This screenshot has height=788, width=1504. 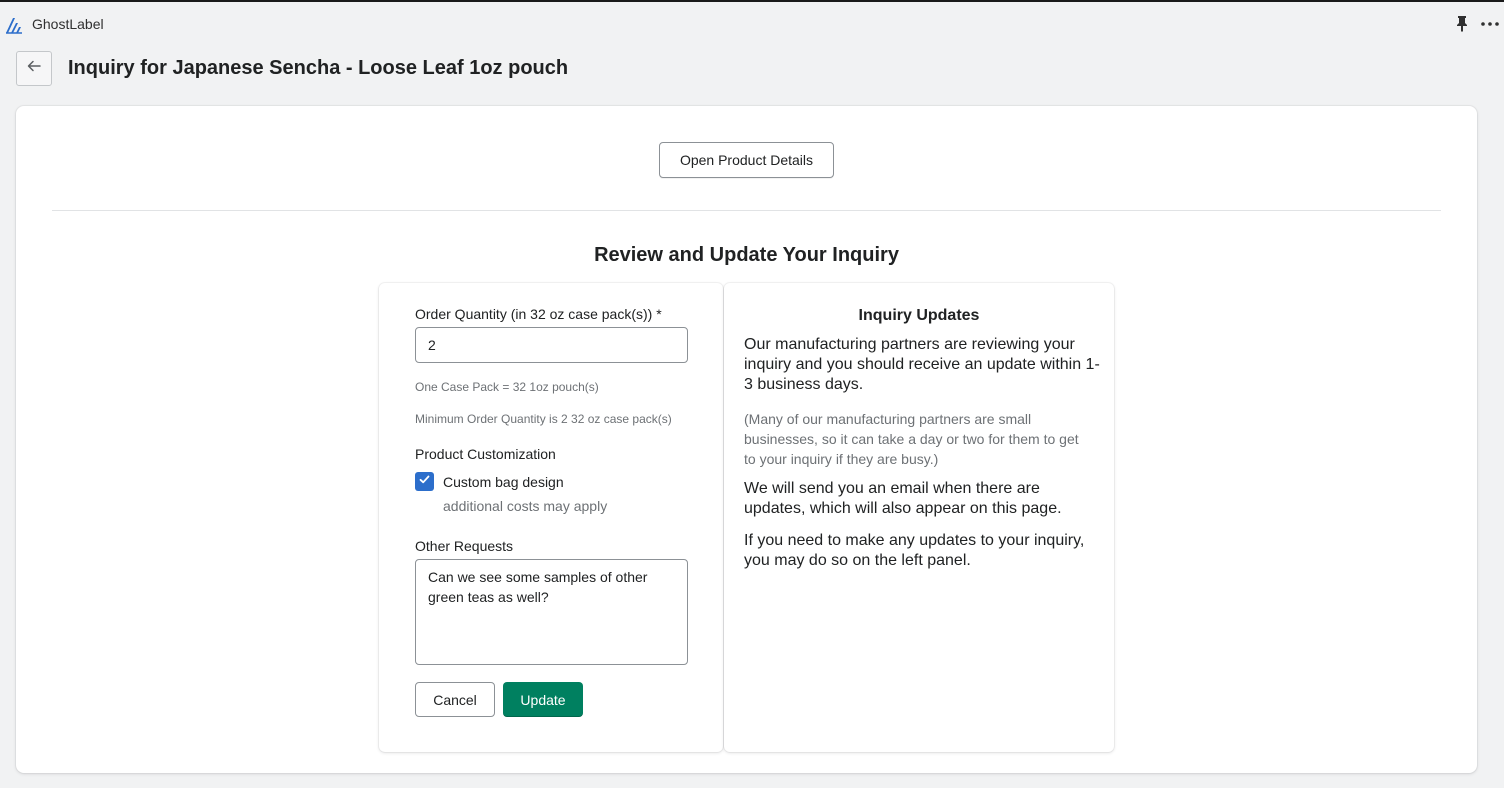 I want to click on more-horizontal-icon, so click(x=1490, y=24).